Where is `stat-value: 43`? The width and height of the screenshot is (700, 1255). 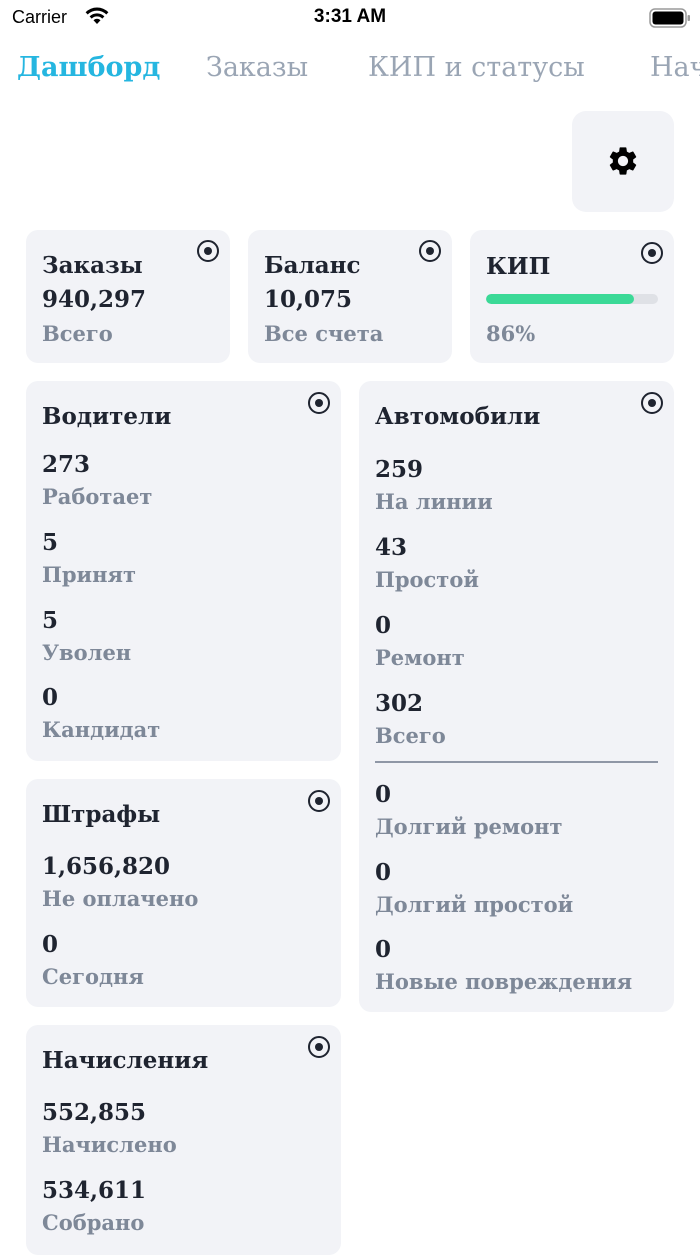
stat-value: 43 is located at coordinates (391, 547).